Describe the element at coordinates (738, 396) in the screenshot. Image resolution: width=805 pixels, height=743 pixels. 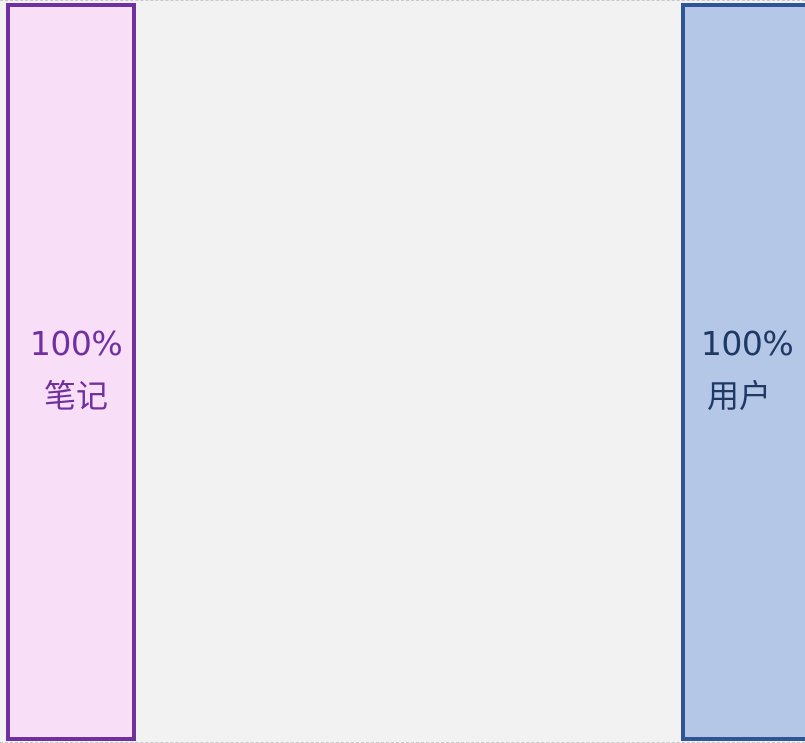
I see `users-label: 用户` at that location.